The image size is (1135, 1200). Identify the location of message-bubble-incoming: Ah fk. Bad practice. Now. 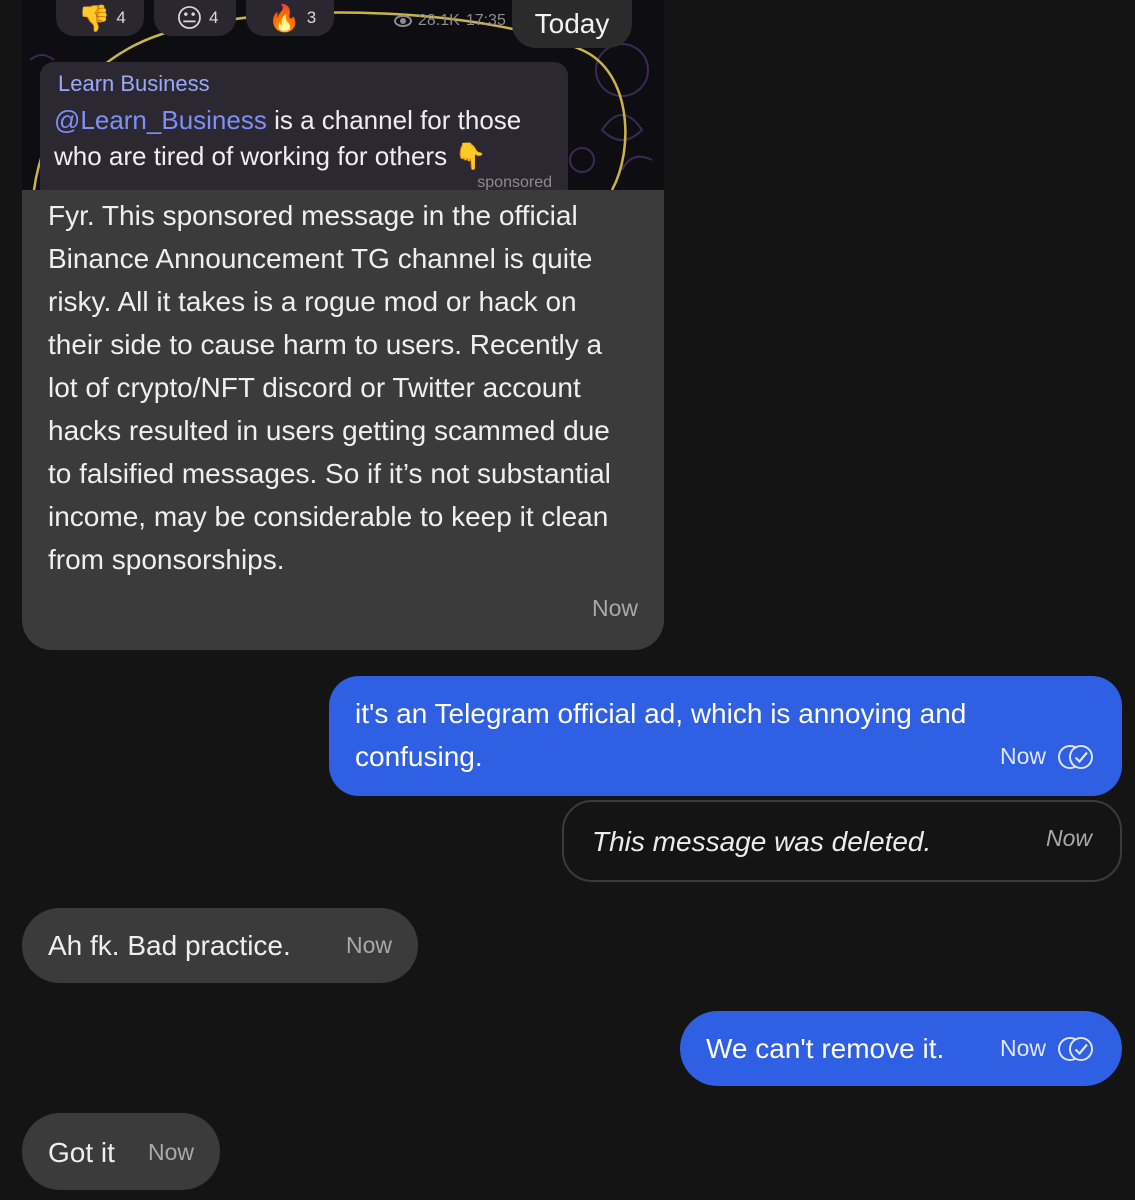
(220, 945).